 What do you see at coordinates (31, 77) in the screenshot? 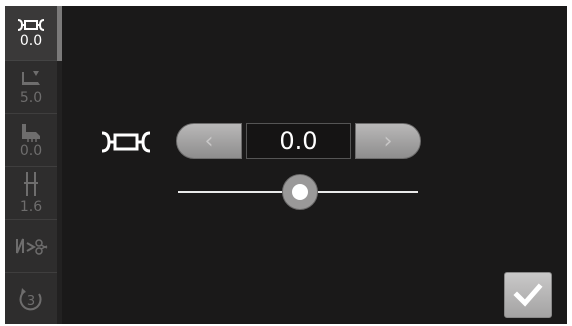
I see `presser-foot-icon` at bounding box center [31, 77].